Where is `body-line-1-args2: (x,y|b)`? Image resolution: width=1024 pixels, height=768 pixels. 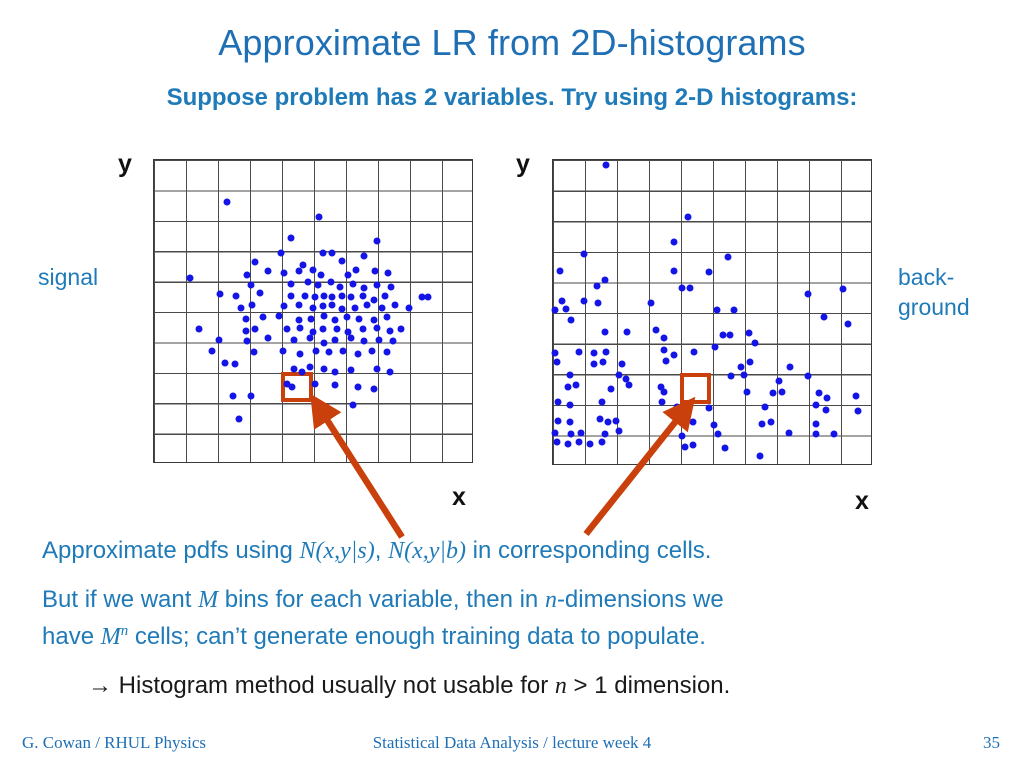 body-line-1-args2: (x,y|b) is located at coordinates (435, 551).